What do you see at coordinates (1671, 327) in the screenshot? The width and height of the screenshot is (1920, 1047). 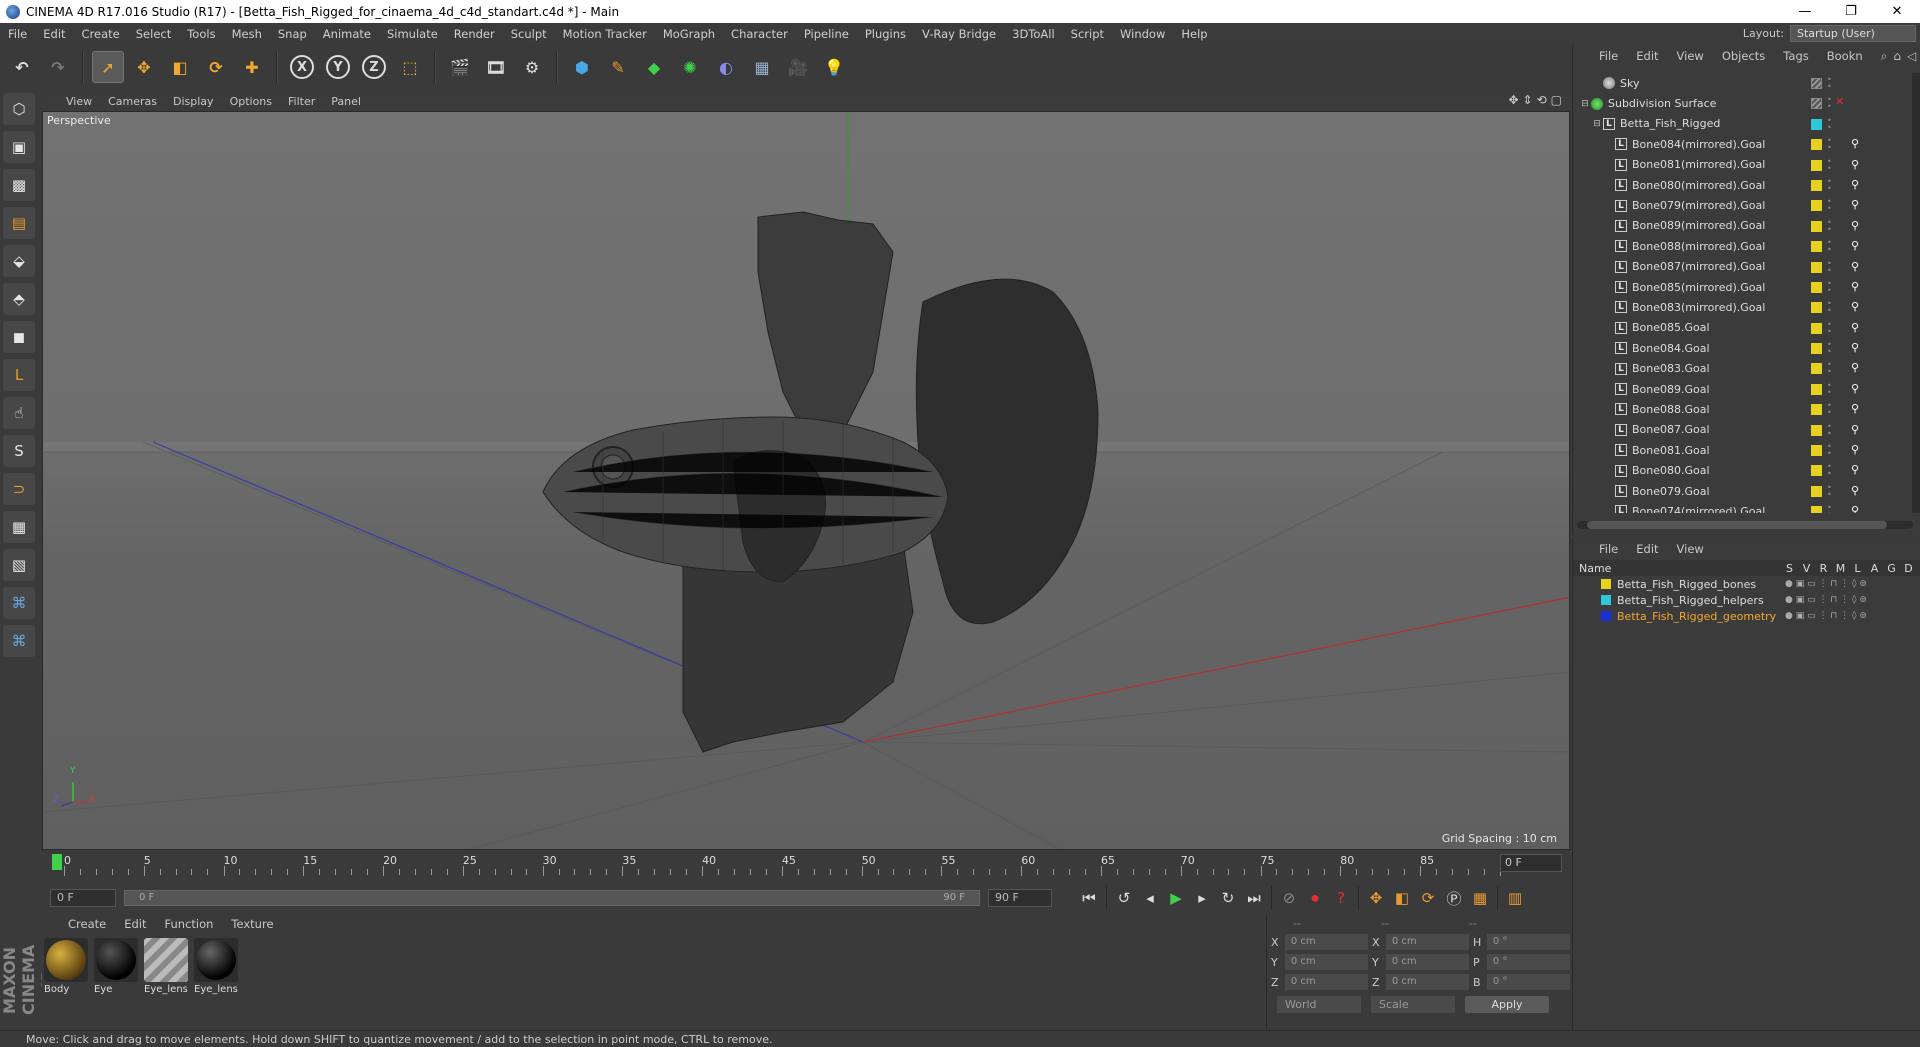 I see `object-name: Bone085.Goal` at bounding box center [1671, 327].